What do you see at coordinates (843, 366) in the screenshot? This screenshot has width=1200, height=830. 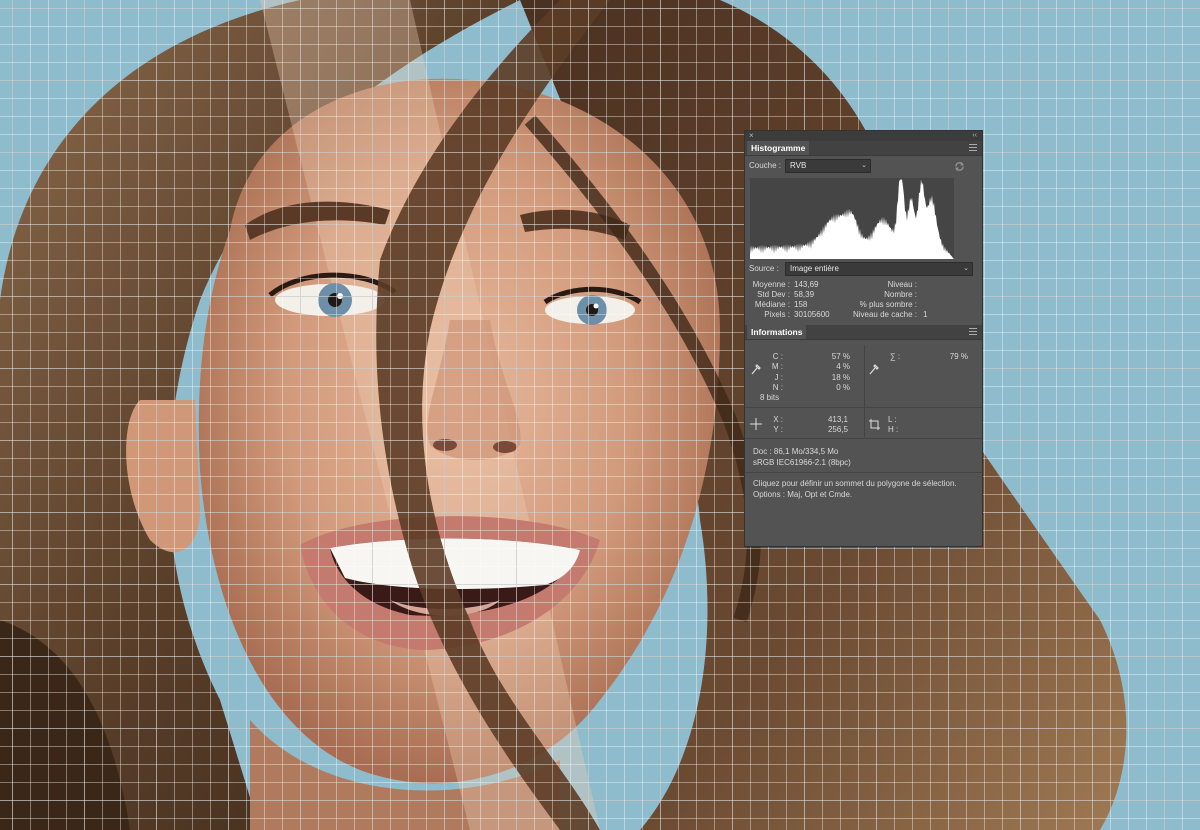 I see `m-value: 4 %` at bounding box center [843, 366].